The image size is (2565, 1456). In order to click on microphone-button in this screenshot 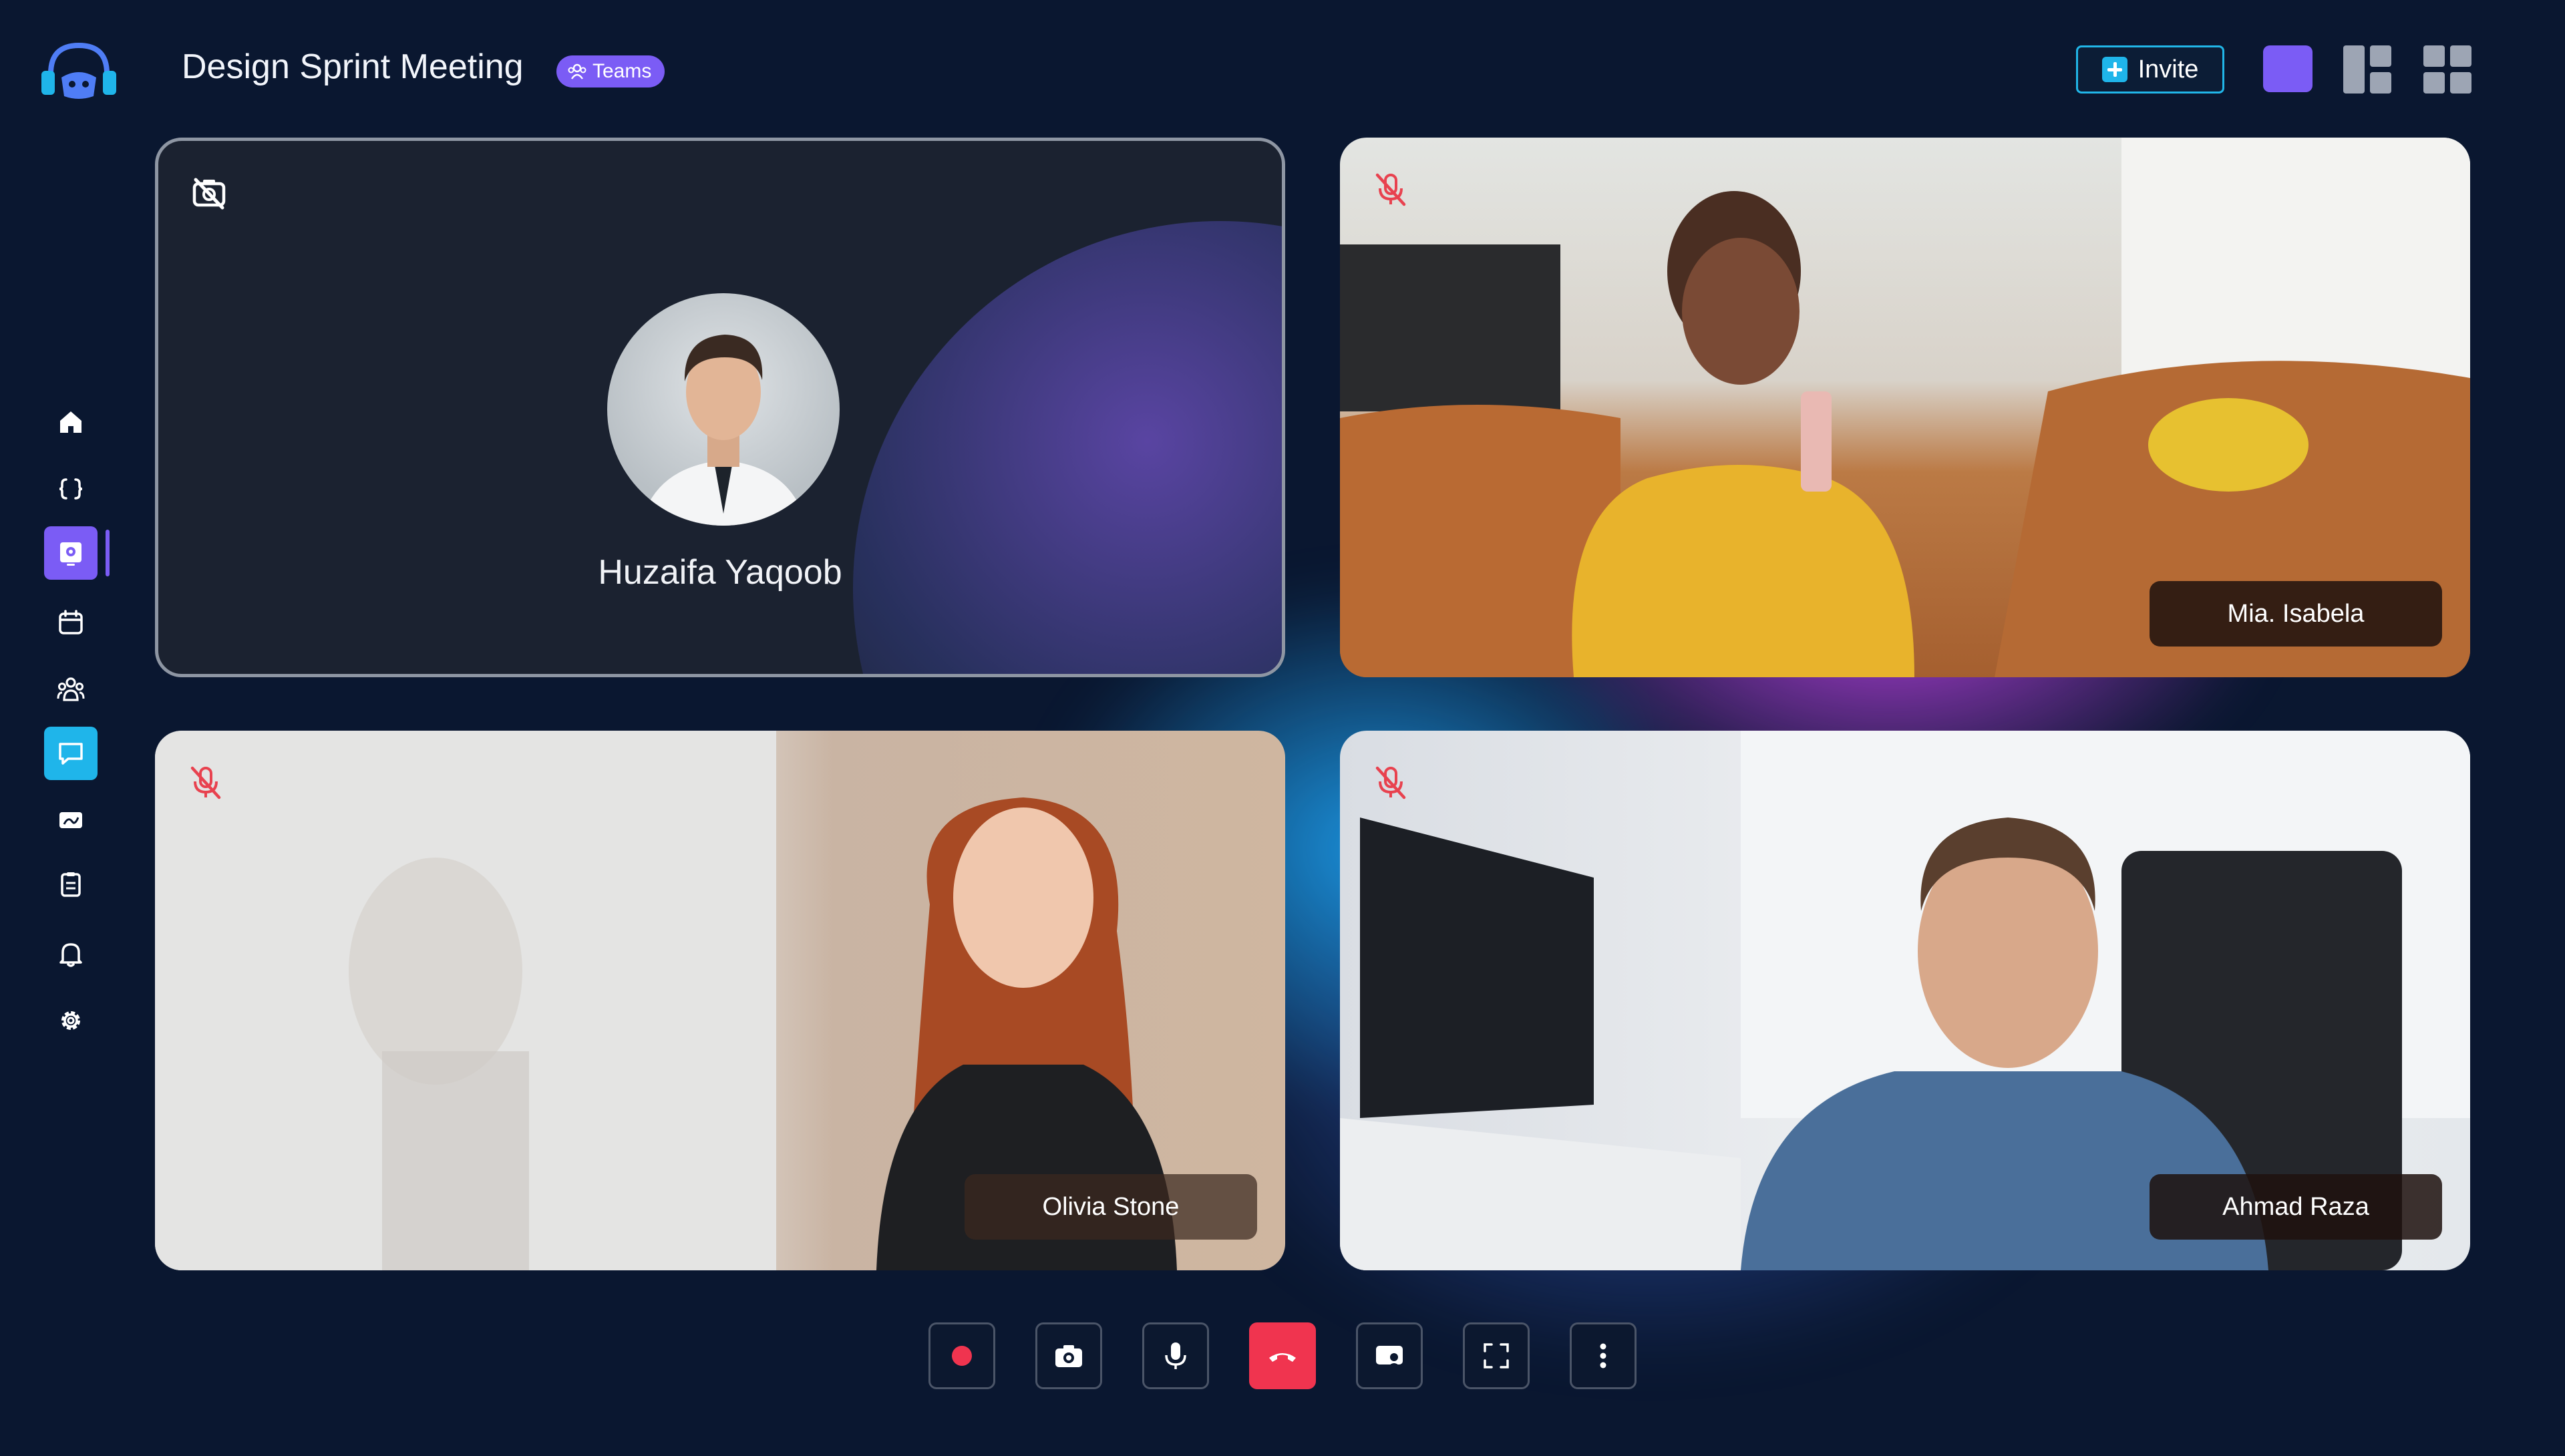, I will do `click(1175, 1356)`.